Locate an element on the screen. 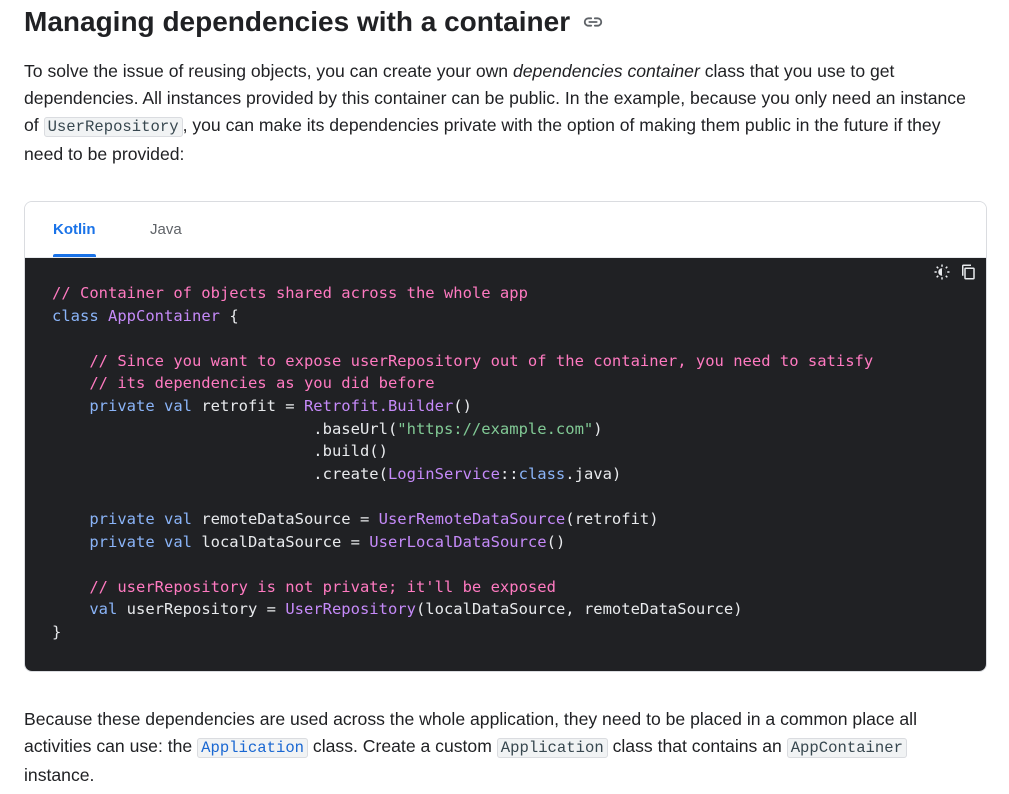  code-text: { is located at coordinates (229, 315).